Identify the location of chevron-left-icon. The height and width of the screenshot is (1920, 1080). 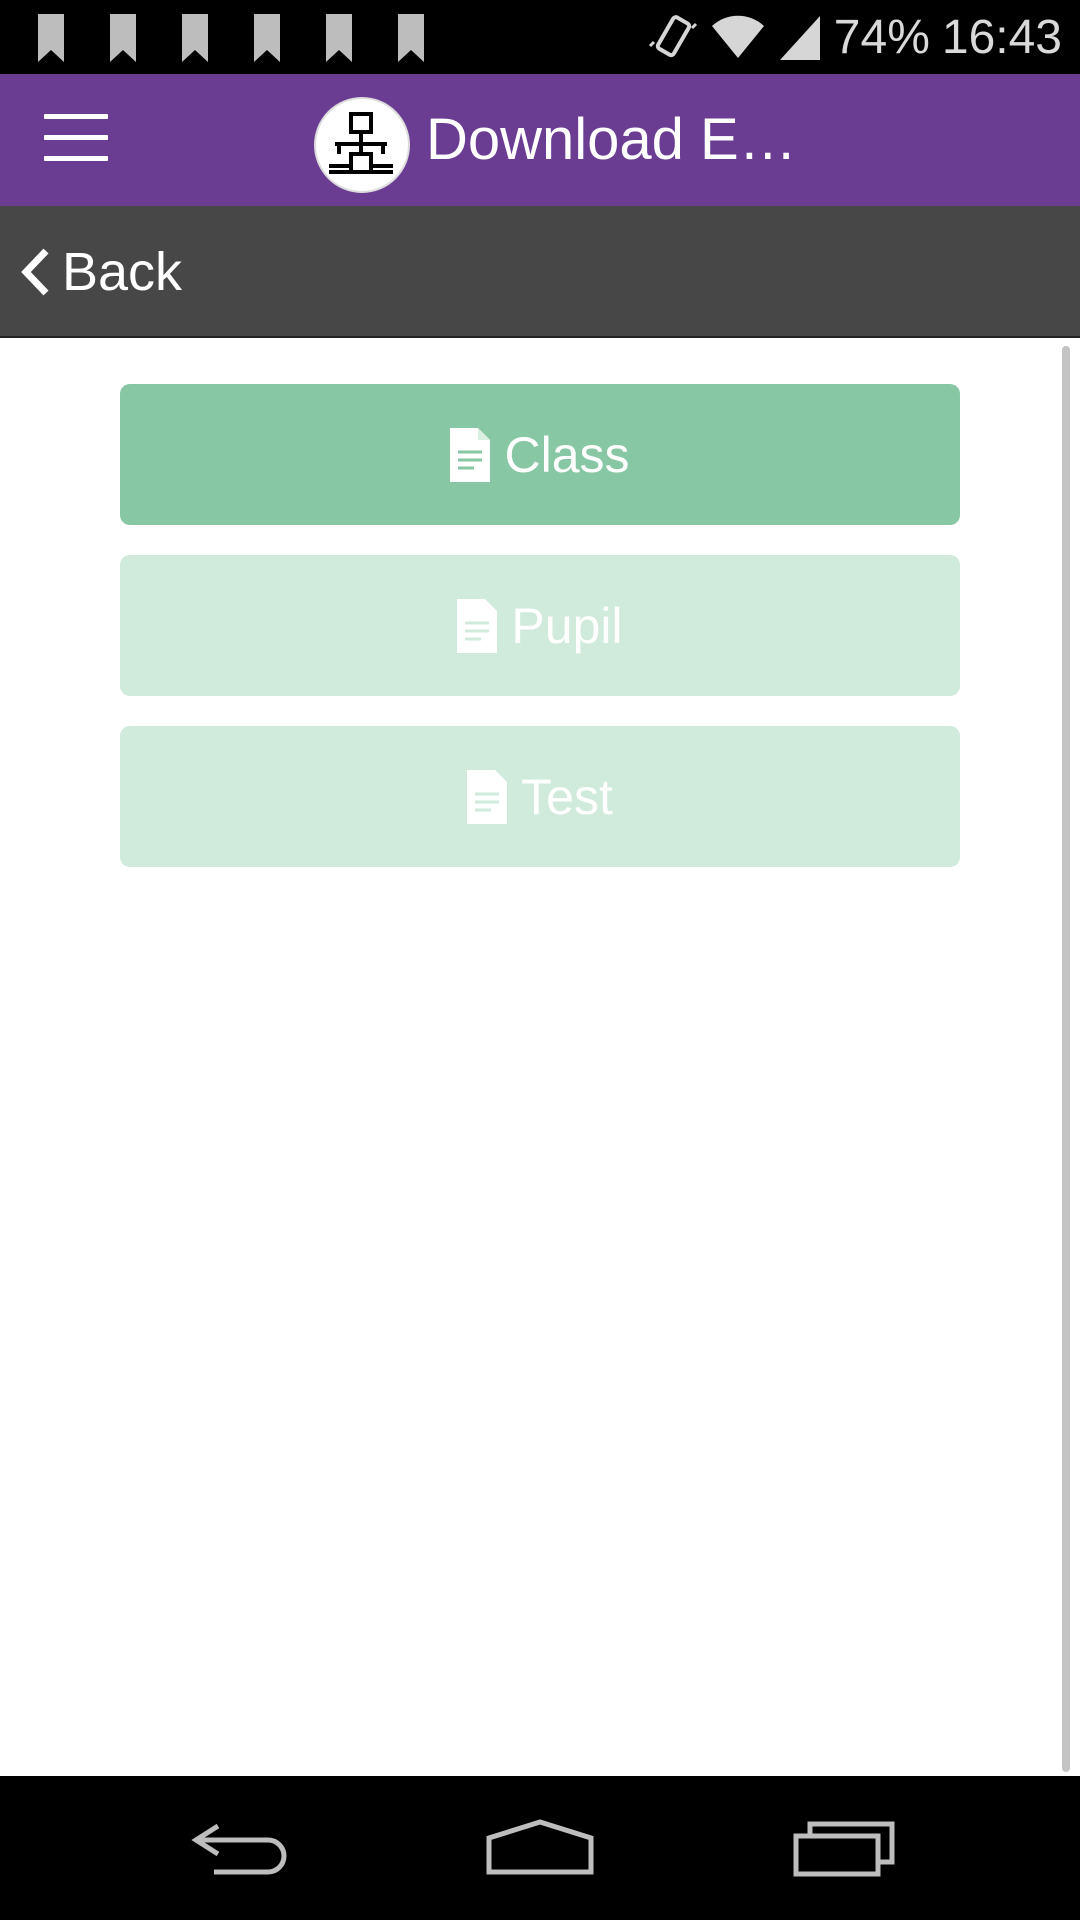
(35, 272).